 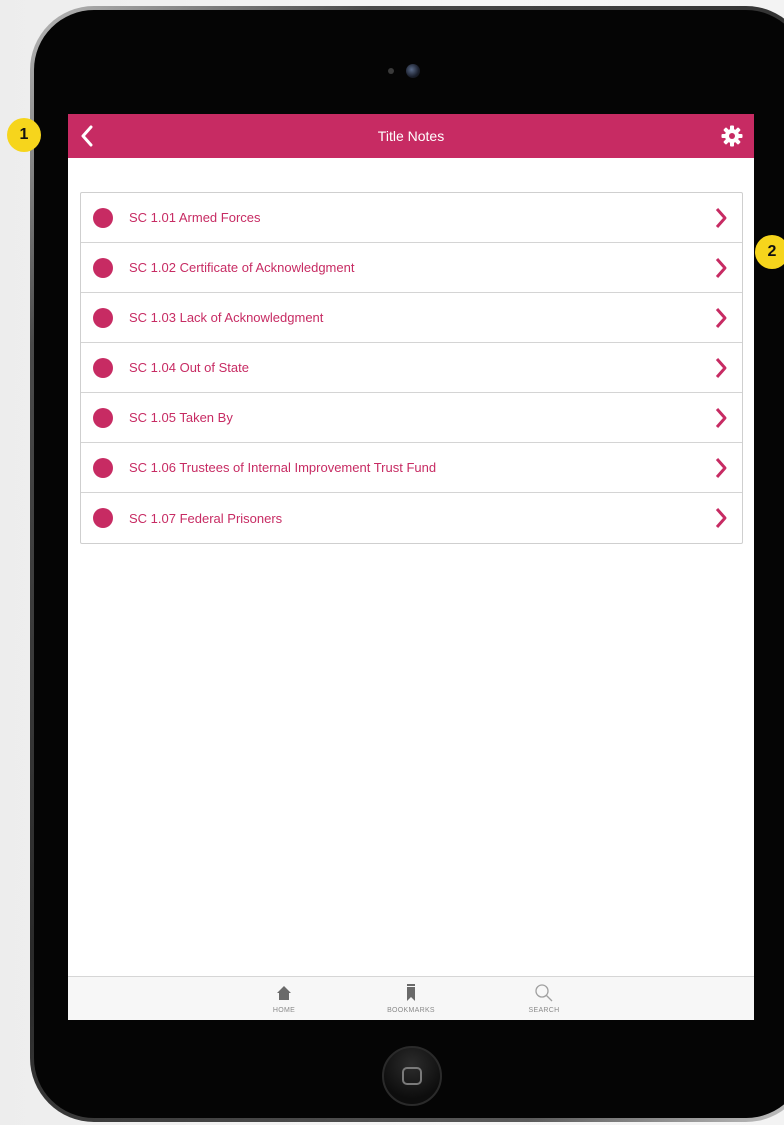 I want to click on tab-bar: HOME BOOKMARKS SEARCH, so click(x=411, y=998).